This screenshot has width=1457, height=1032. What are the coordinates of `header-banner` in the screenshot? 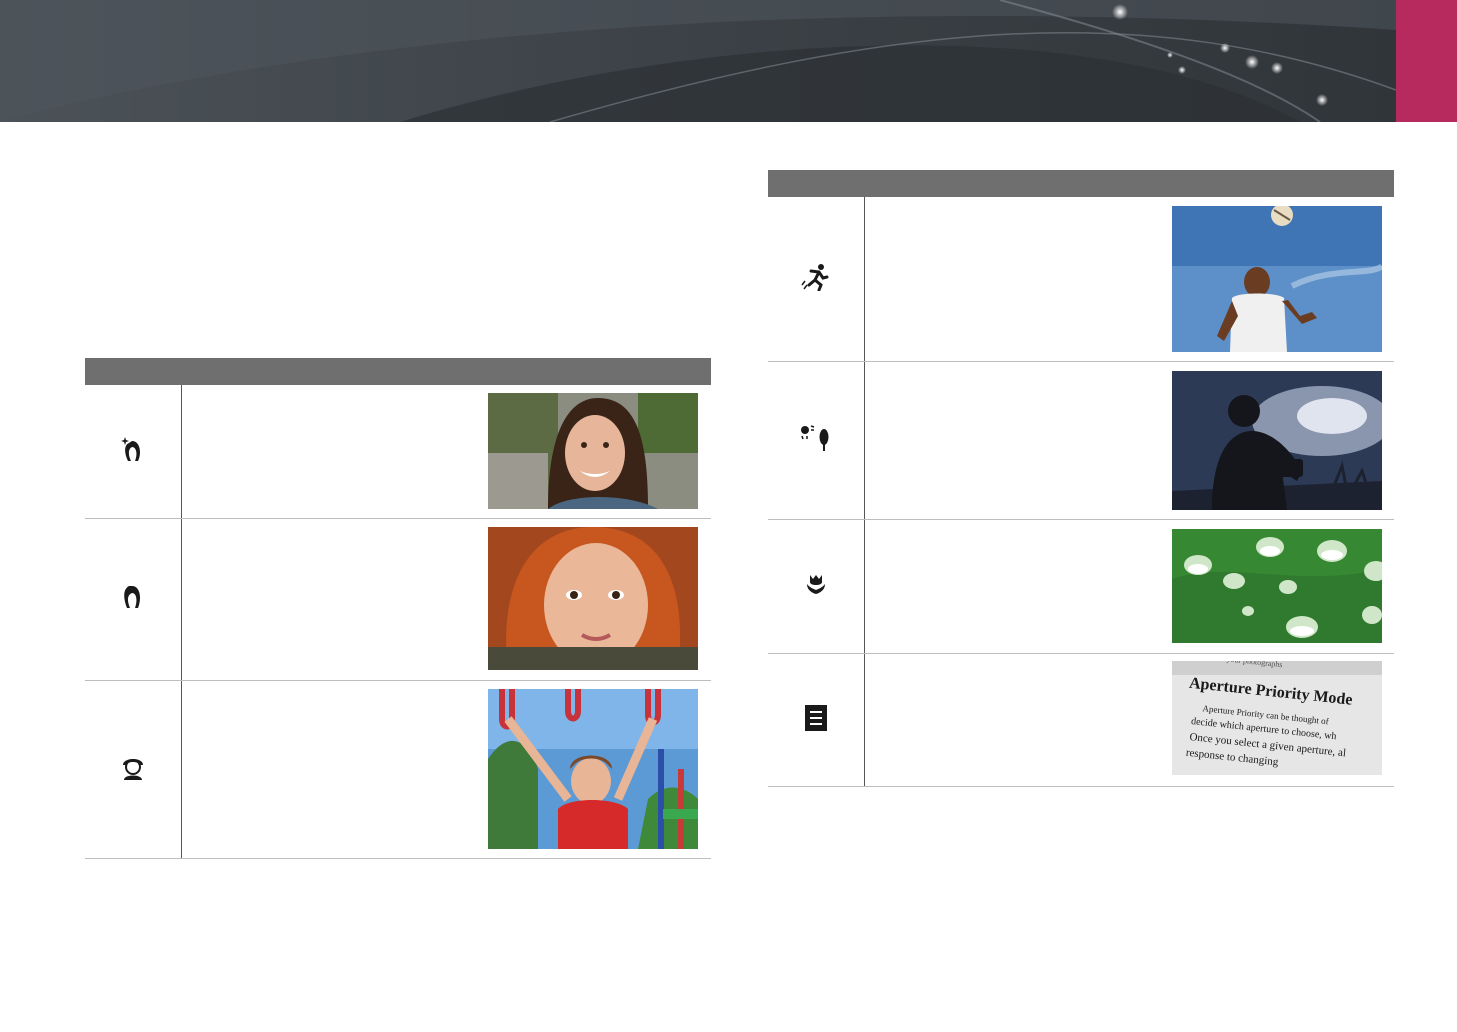 It's located at (728, 61).